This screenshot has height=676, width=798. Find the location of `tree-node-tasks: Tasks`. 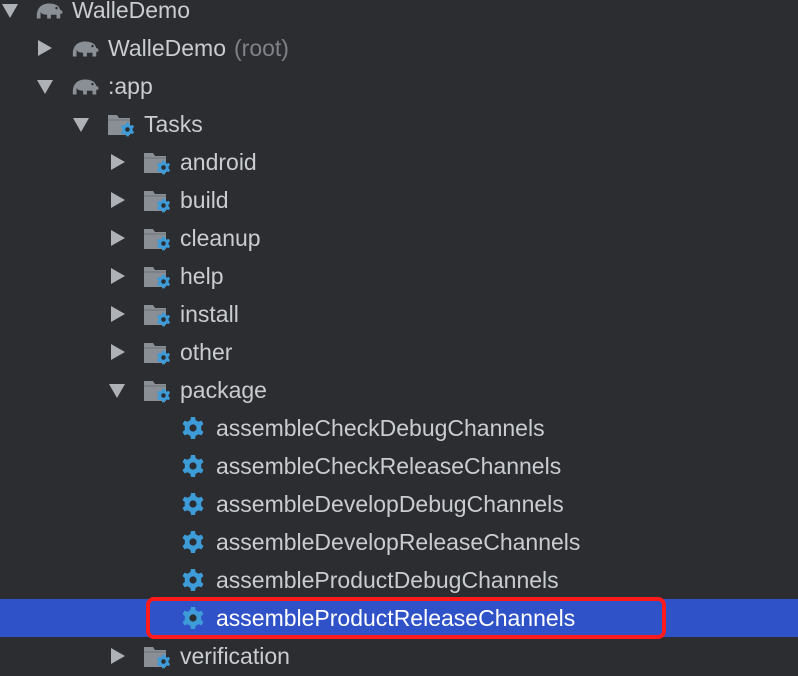

tree-node-tasks: Tasks is located at coordinates (399, 124).